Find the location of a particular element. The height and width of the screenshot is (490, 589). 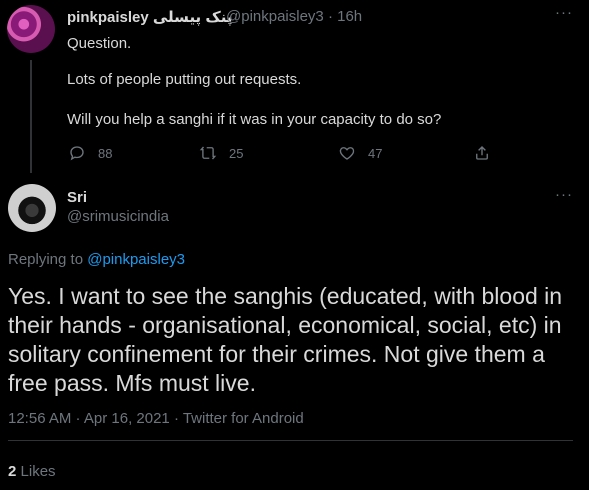

user-handle: @srimusicindia is located at coordinates (118, 216).